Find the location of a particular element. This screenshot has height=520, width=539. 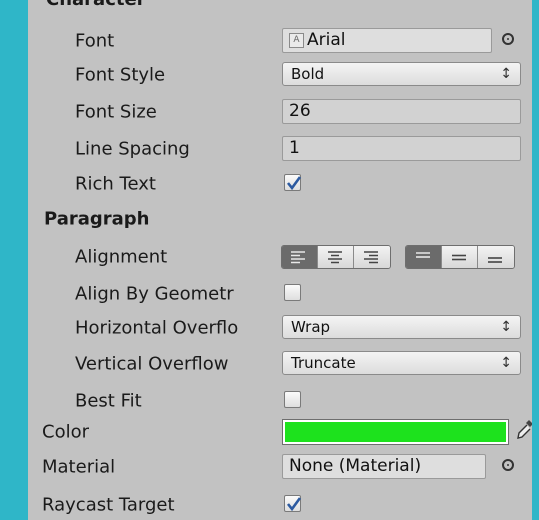

font-style-value: Bold is located at coordinates (308, 74).